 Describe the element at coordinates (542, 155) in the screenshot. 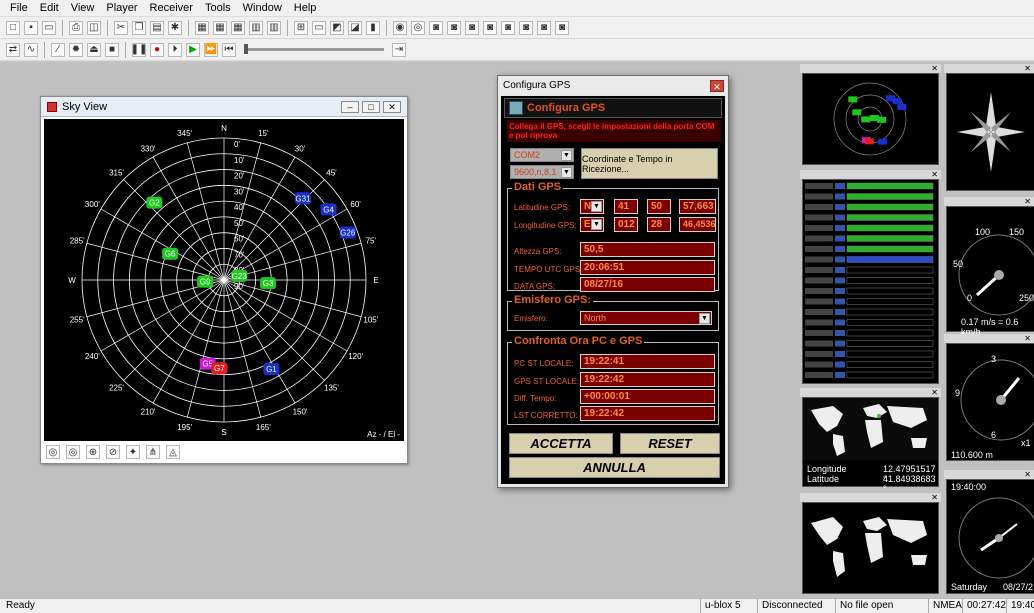

I see `com-port-select: COM2 ▼` at that location.